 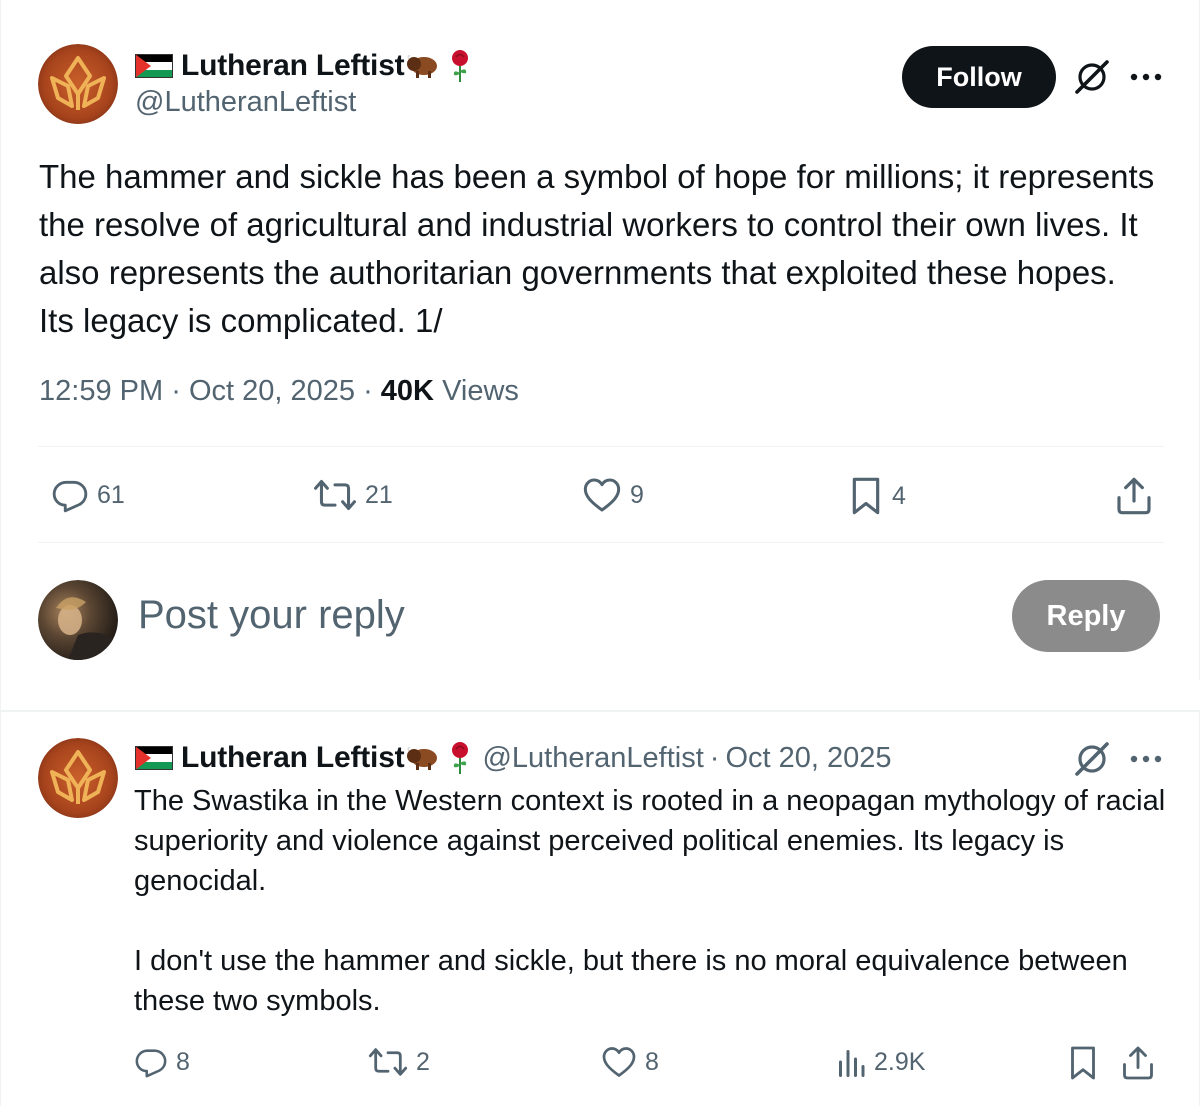 I want to click on reply-action: 61, so click(x=88, y=495).